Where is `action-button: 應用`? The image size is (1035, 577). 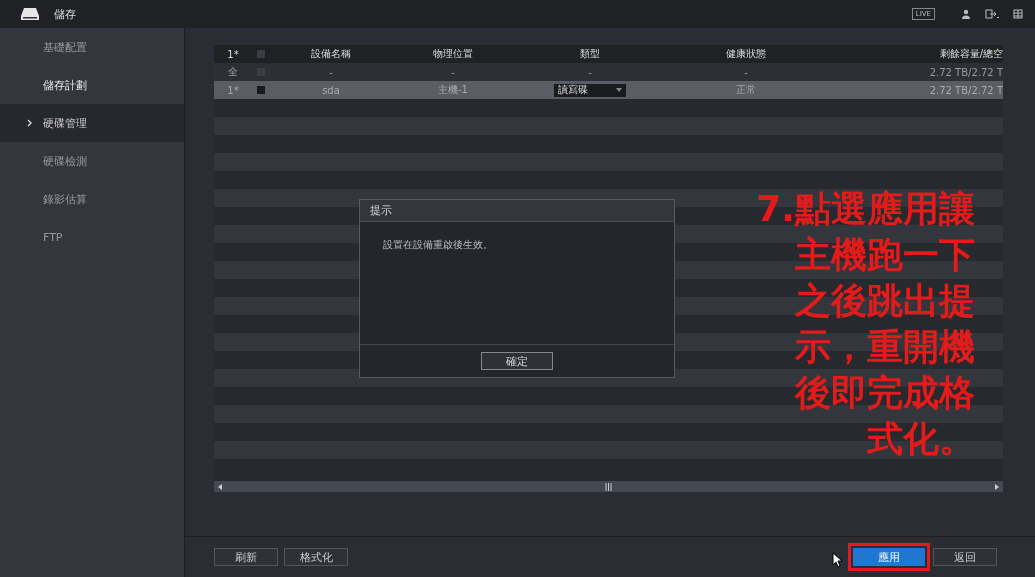
action-button: 應用 is located at coordinates (889, 557).